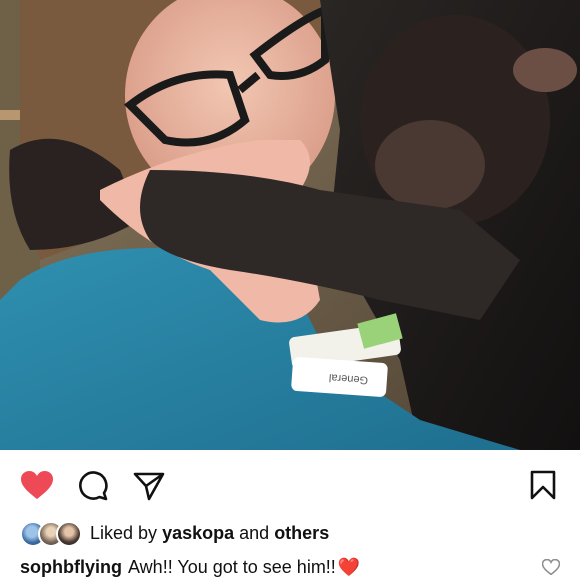  Describe the element at coordinates (232, 566) in the screenshot. I see `caption-text: Awh!! You got to see him!!` at that location.